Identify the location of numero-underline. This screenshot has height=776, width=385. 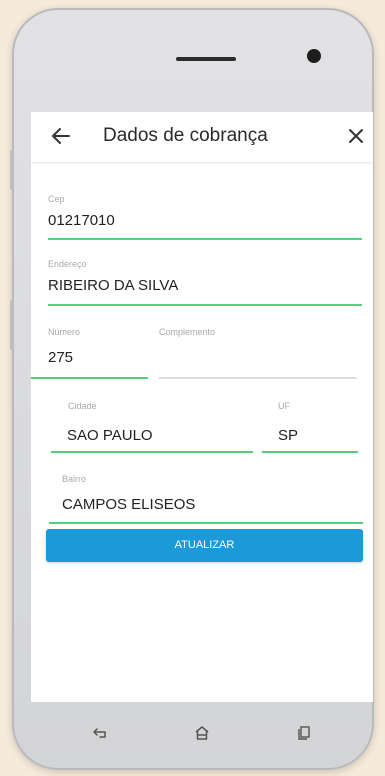
(89, 378).